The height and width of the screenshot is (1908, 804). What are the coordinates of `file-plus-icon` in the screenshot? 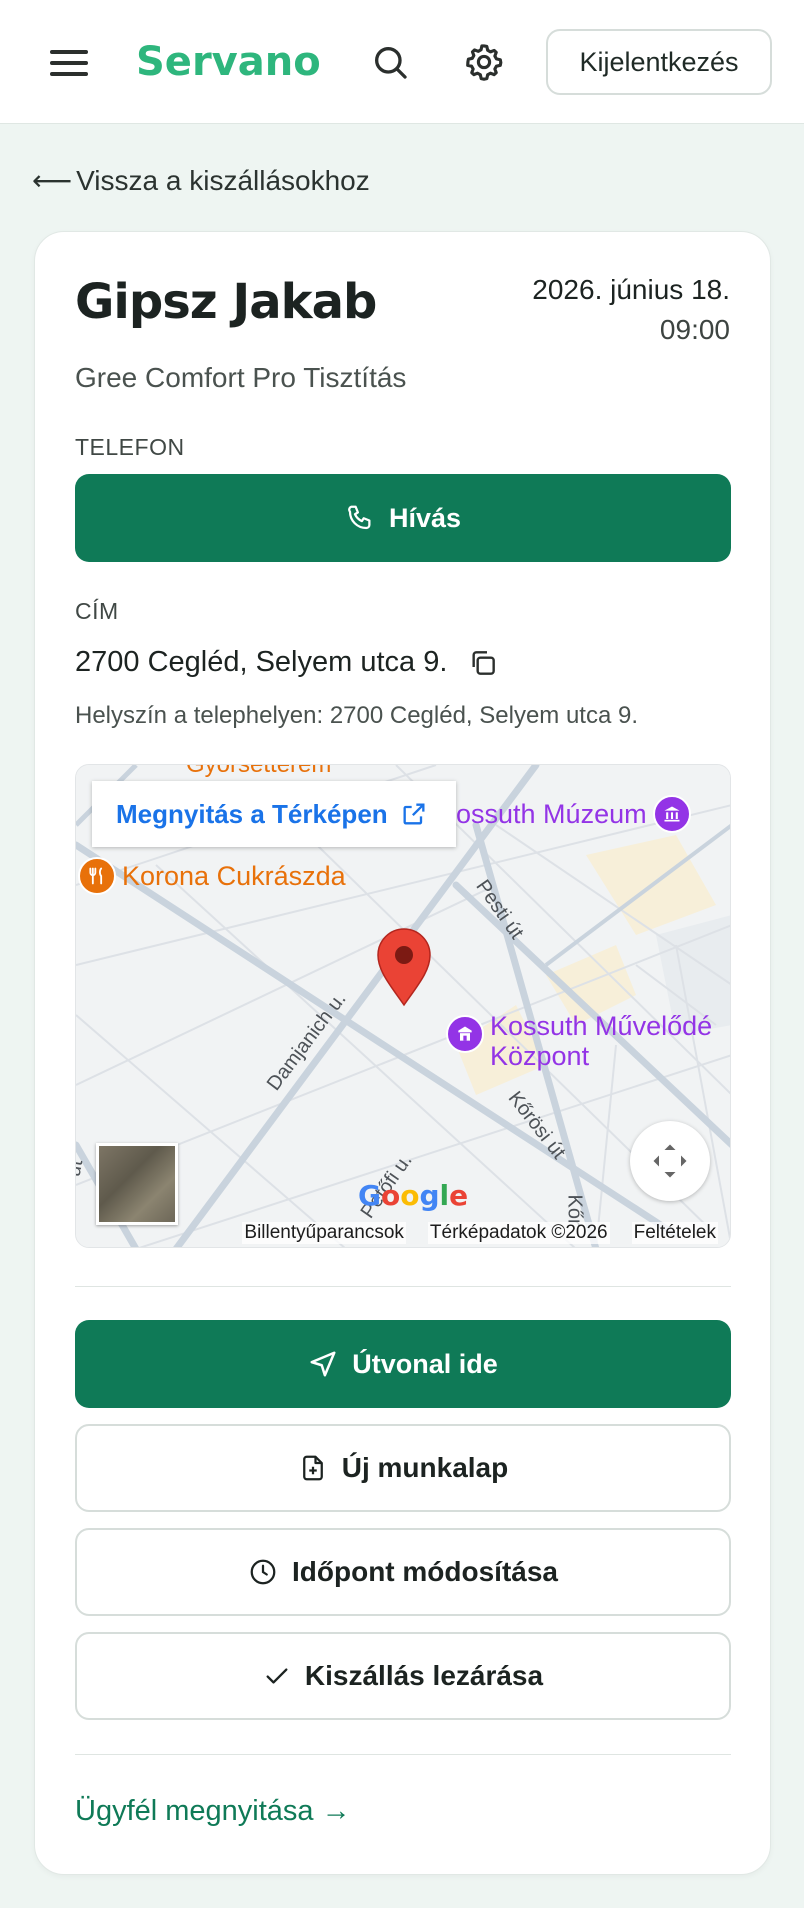 It's located at (312, 1468).